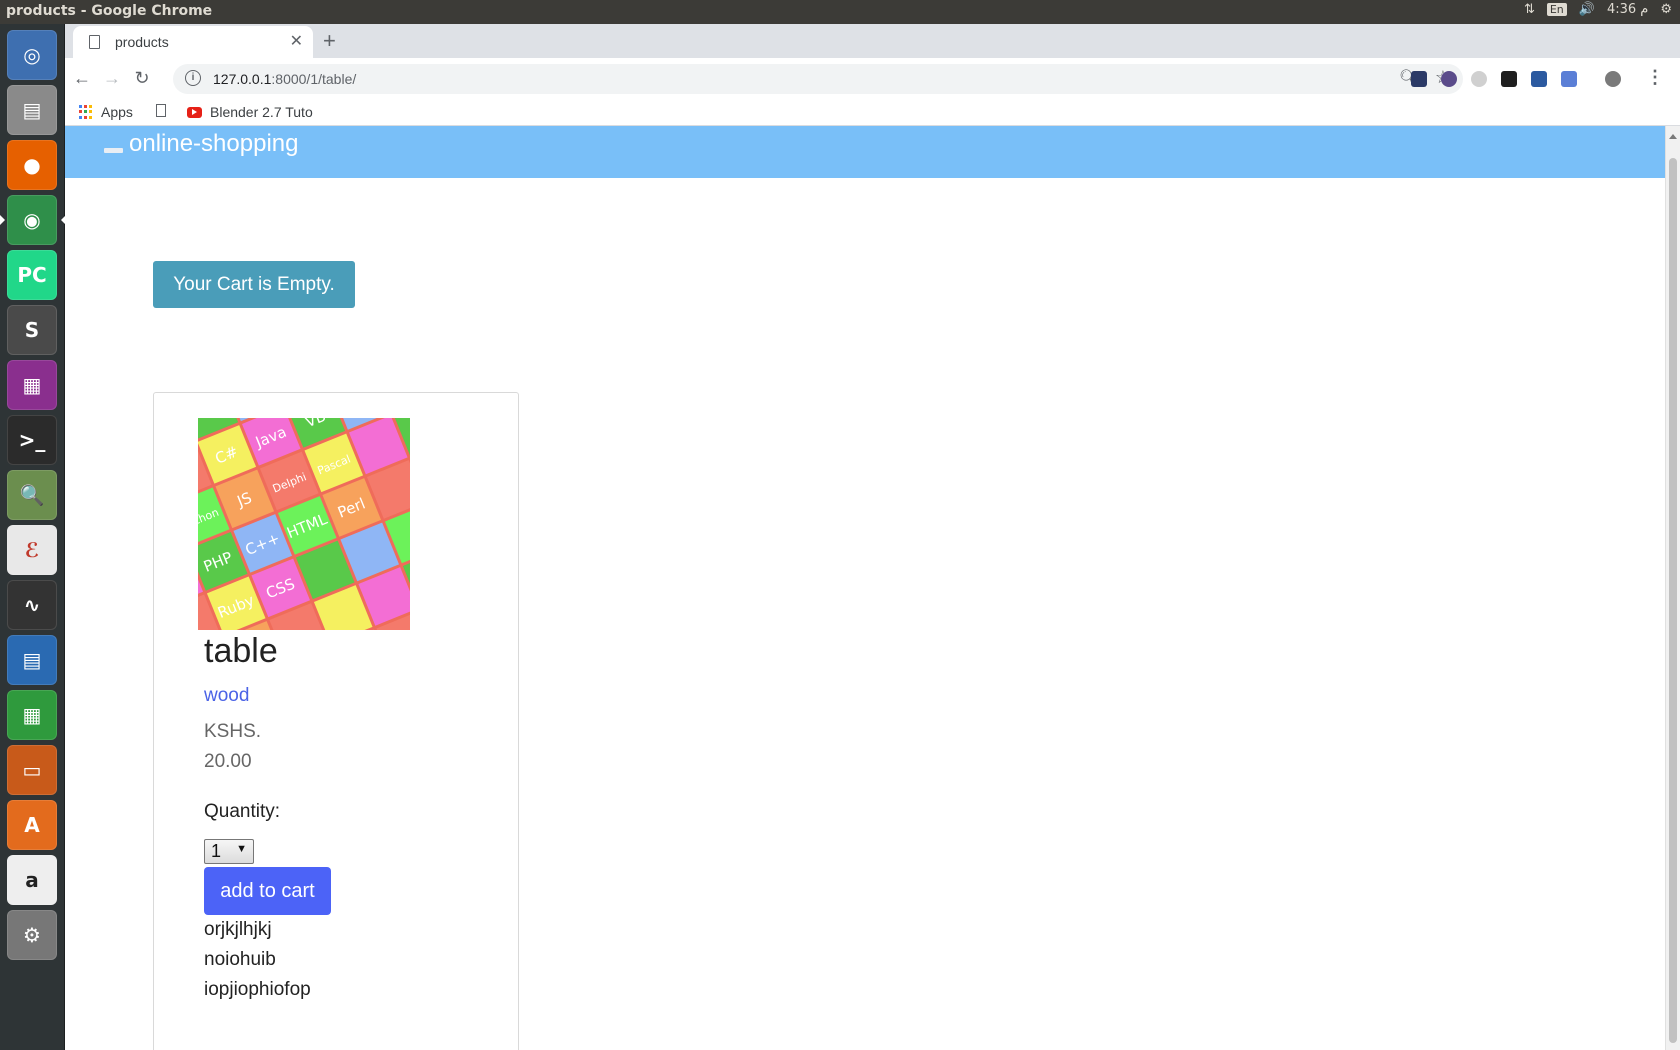 Image resolution: width=1680 pixels, height=1050 pixels. Describe the element at coordinates (33, 220) in the screenshot. I see `chrome-icon: ◉` at that location.